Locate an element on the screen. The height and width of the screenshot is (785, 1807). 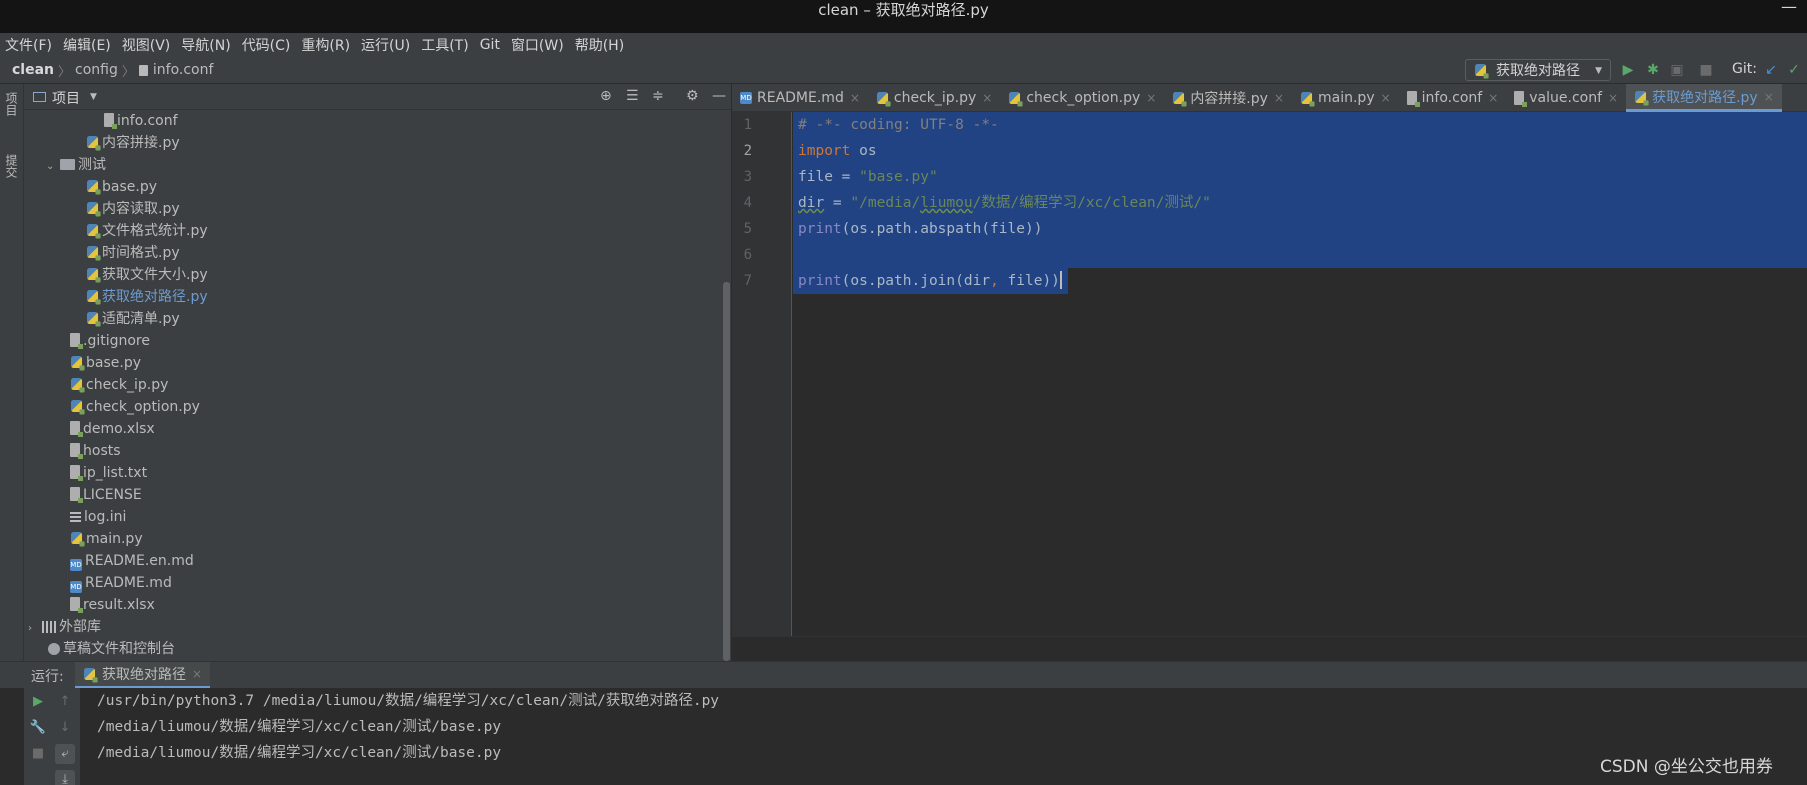
tool-tab-project: 项目 is located at coordinates (12, 104).